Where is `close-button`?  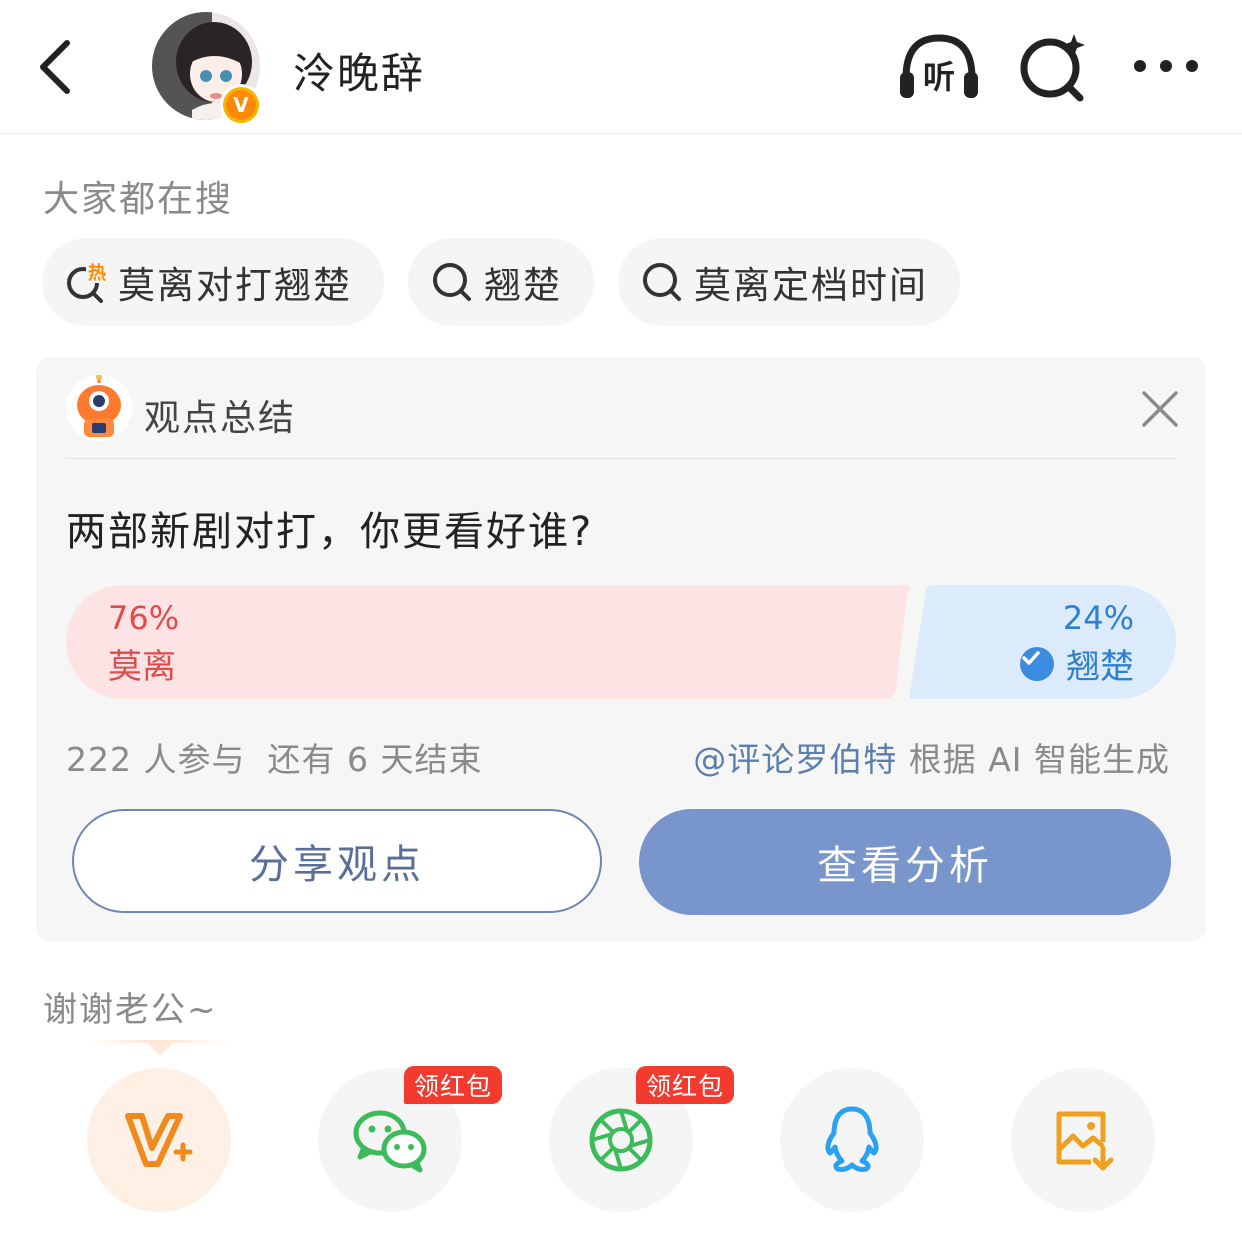 close-button is located at coordinates (1160, 409).